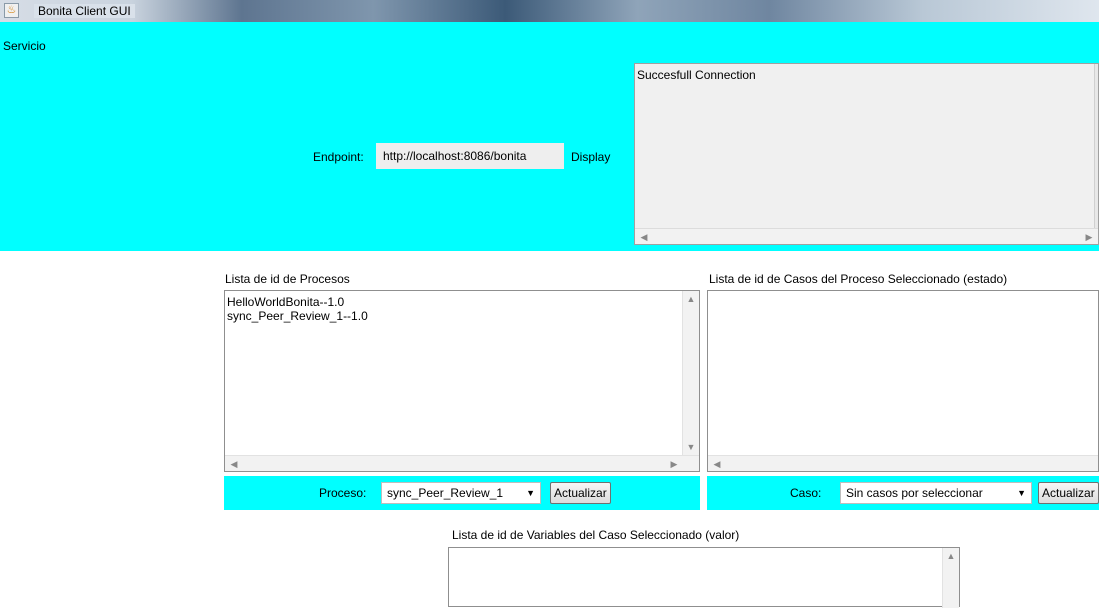 The image size is (1099, 608). I want to click on display-horizontal-scrollbar: ◀ ▶, so click(866, 236).